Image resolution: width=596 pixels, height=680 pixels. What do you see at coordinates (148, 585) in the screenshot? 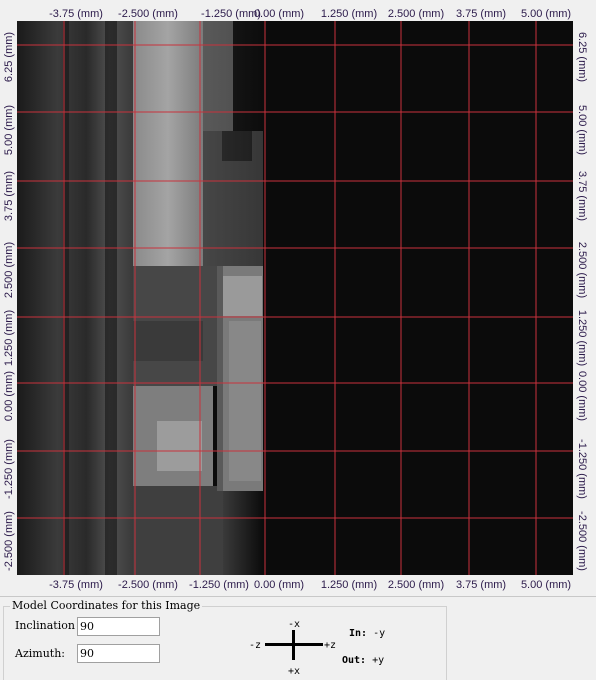
I see `x-tick-label-bottom: -2.500 (mm)` at bounding box center [148, 585].